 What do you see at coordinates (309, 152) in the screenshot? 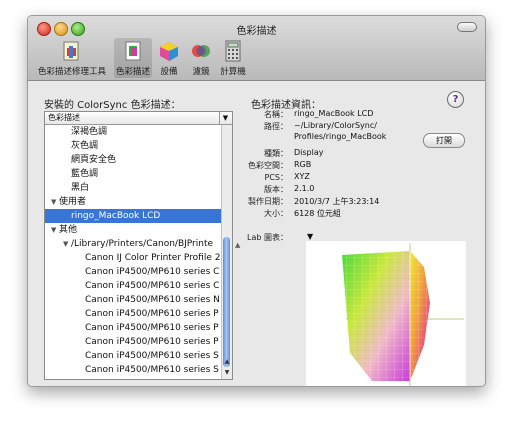
I see `class-value: Display` at bounding box center [309, 152].